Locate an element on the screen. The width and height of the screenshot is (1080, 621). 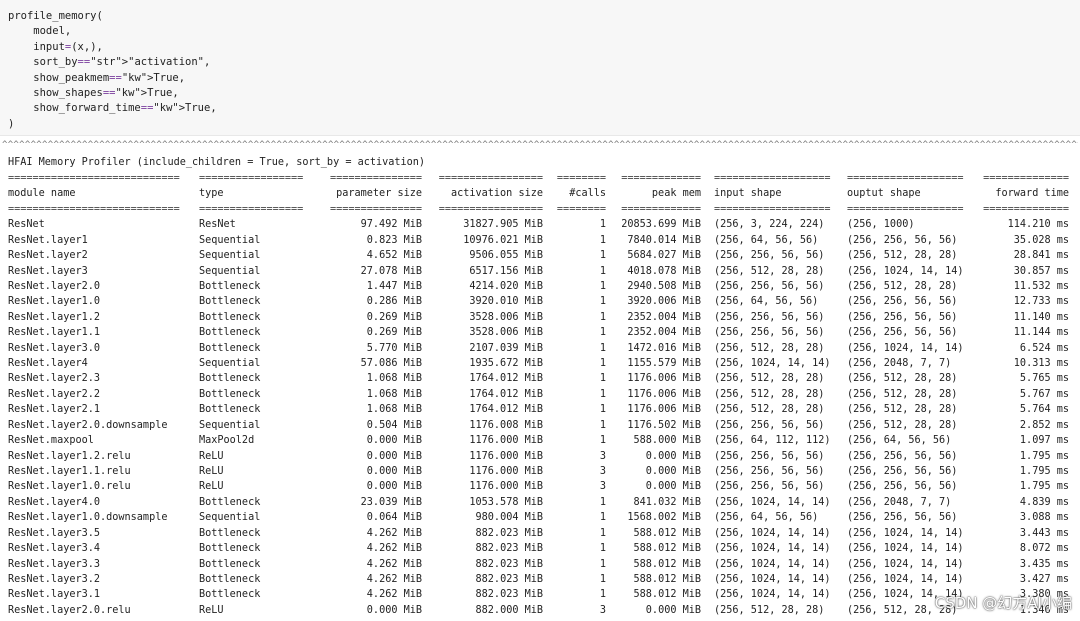
table-row-cell: (256, 2048, 7, 7) is located at coordinates (899, 364).